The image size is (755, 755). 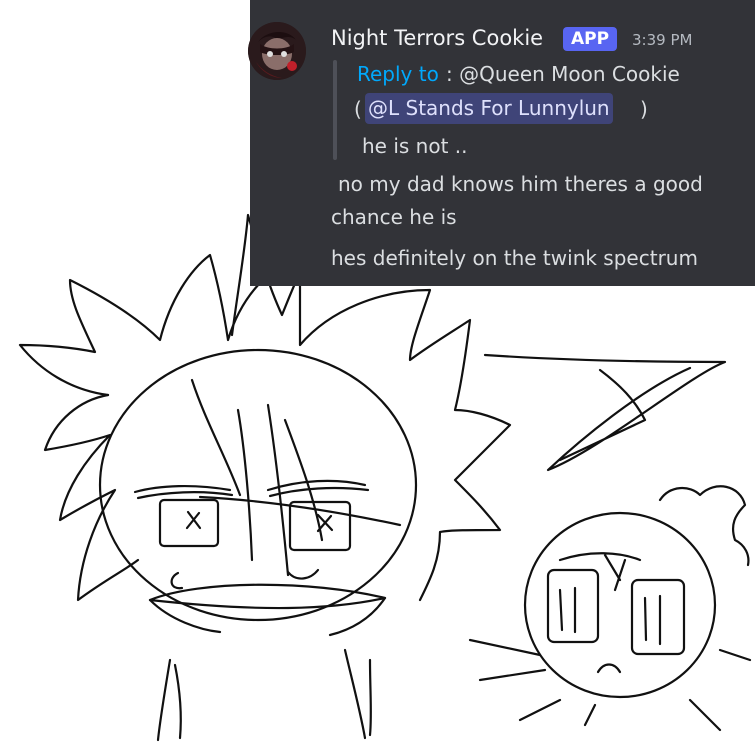 What do you see at coordinates (609, 668) in the screenshot?
I see `small-mouth` at bounding box center [609, 668].